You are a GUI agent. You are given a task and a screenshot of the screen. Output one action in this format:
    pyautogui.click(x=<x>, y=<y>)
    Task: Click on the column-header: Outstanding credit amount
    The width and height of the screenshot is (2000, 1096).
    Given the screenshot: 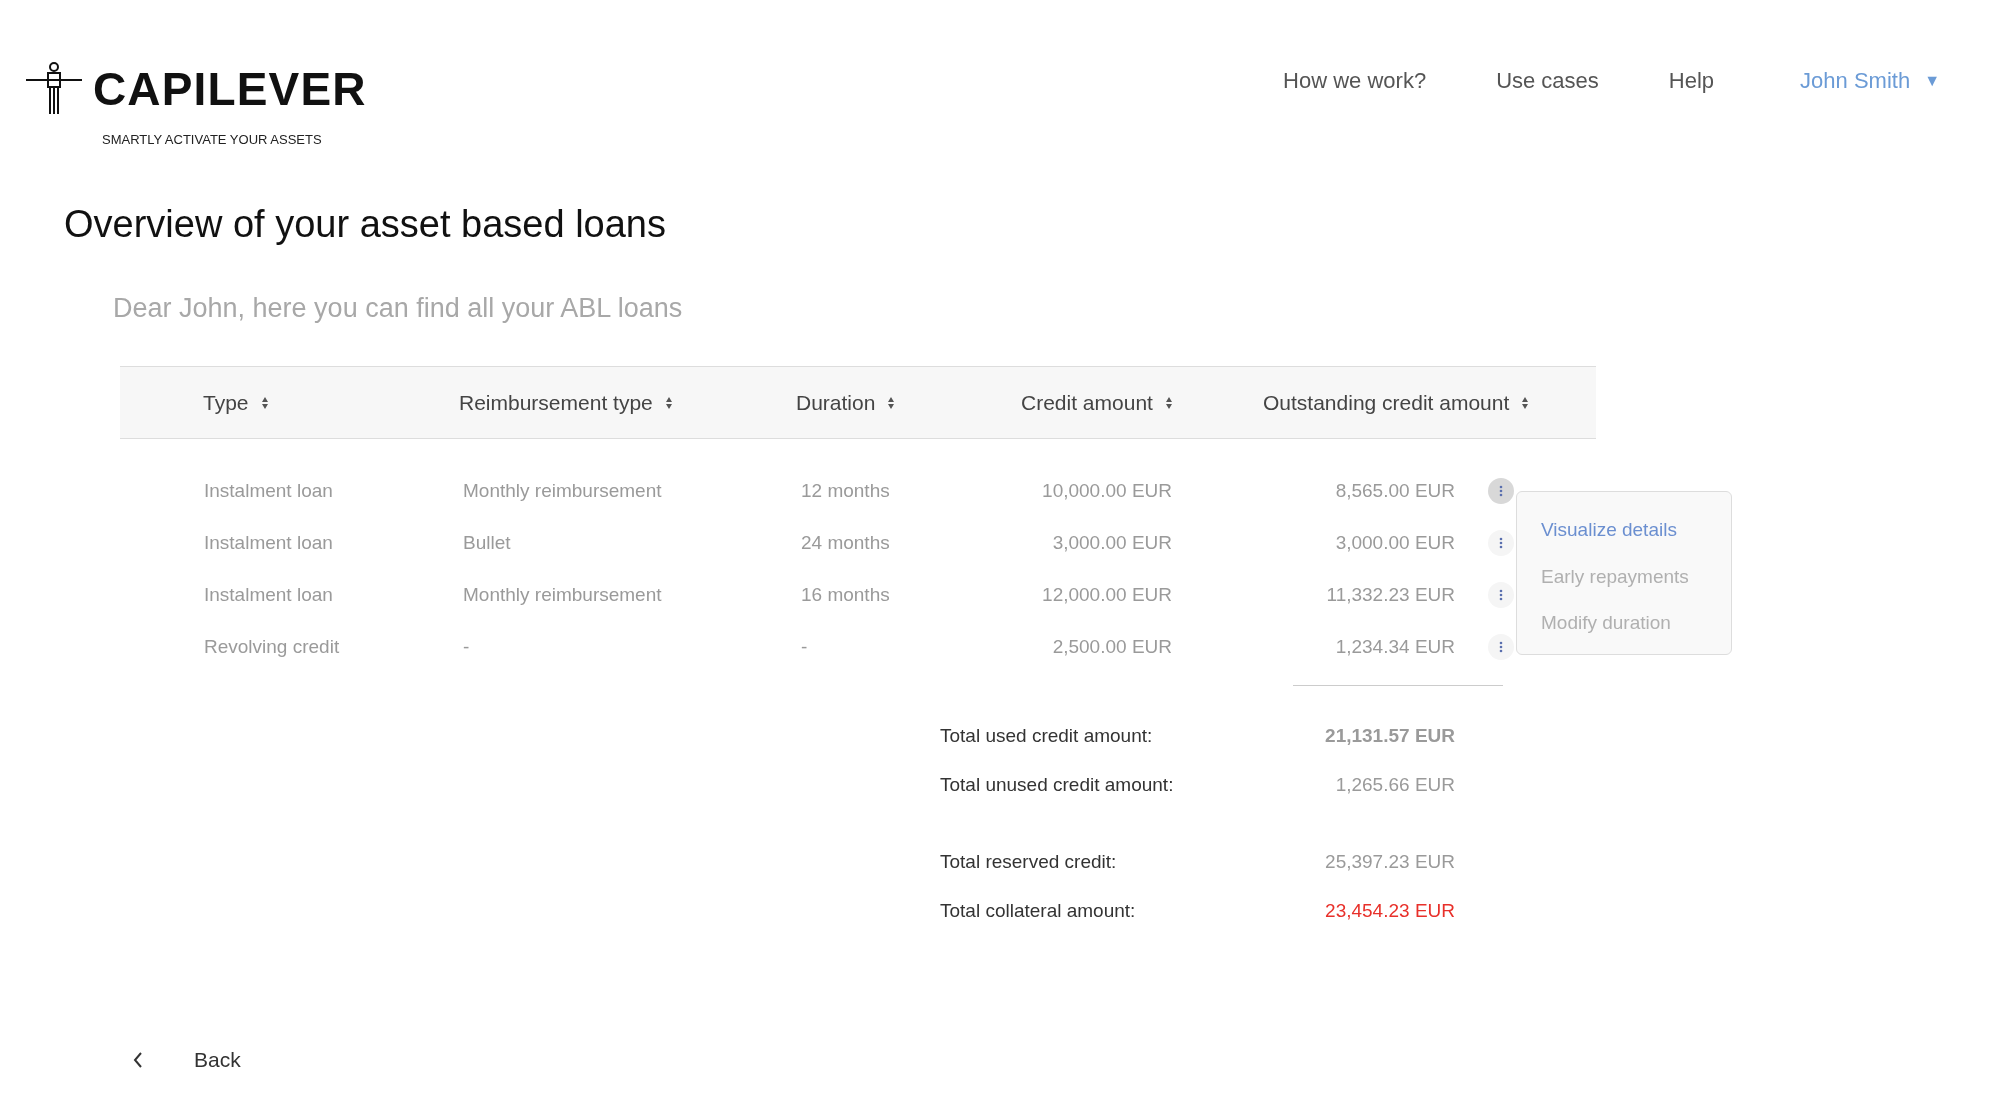 What is the action you would take?
    pyautogui.click(x=1429, y=402)
    